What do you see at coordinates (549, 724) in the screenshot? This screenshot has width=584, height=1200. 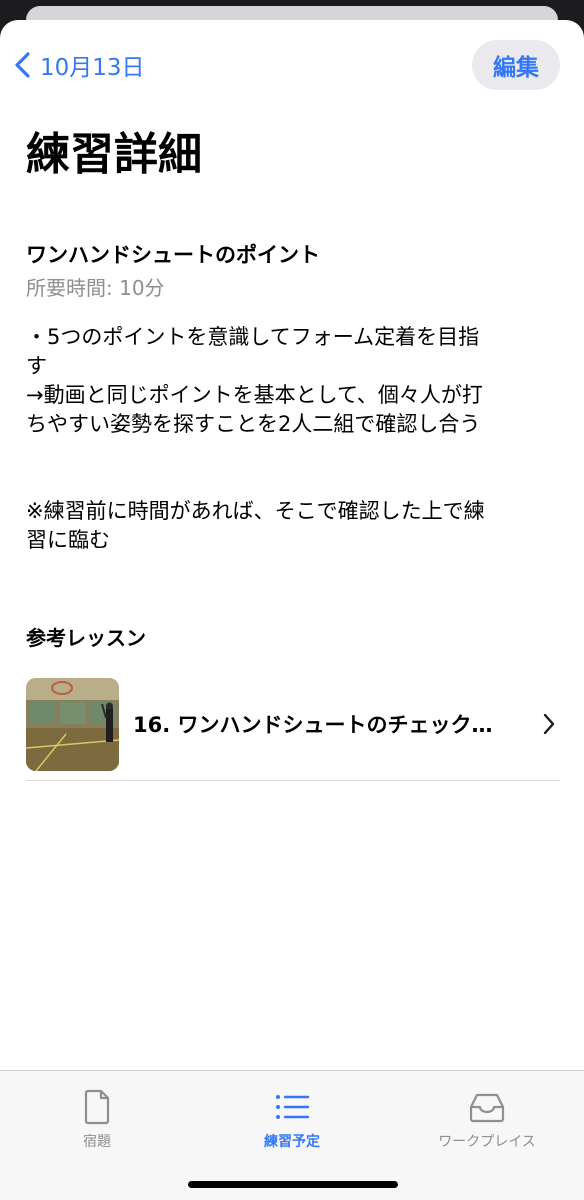 I see `chevron-right-icon` at bounding box center [549, 724].